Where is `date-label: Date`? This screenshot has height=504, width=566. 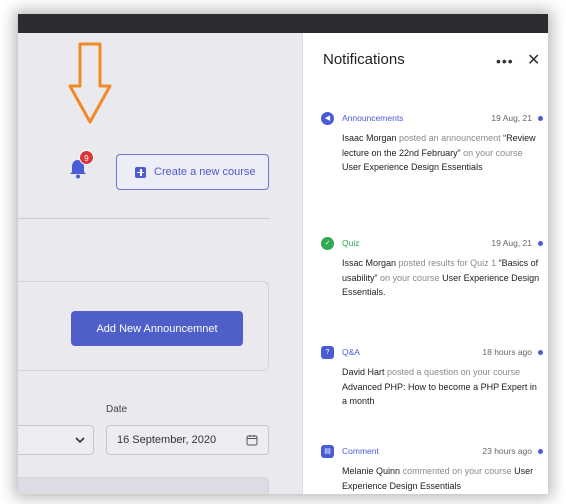
date-label: Date is located at coordinates (117, 409).